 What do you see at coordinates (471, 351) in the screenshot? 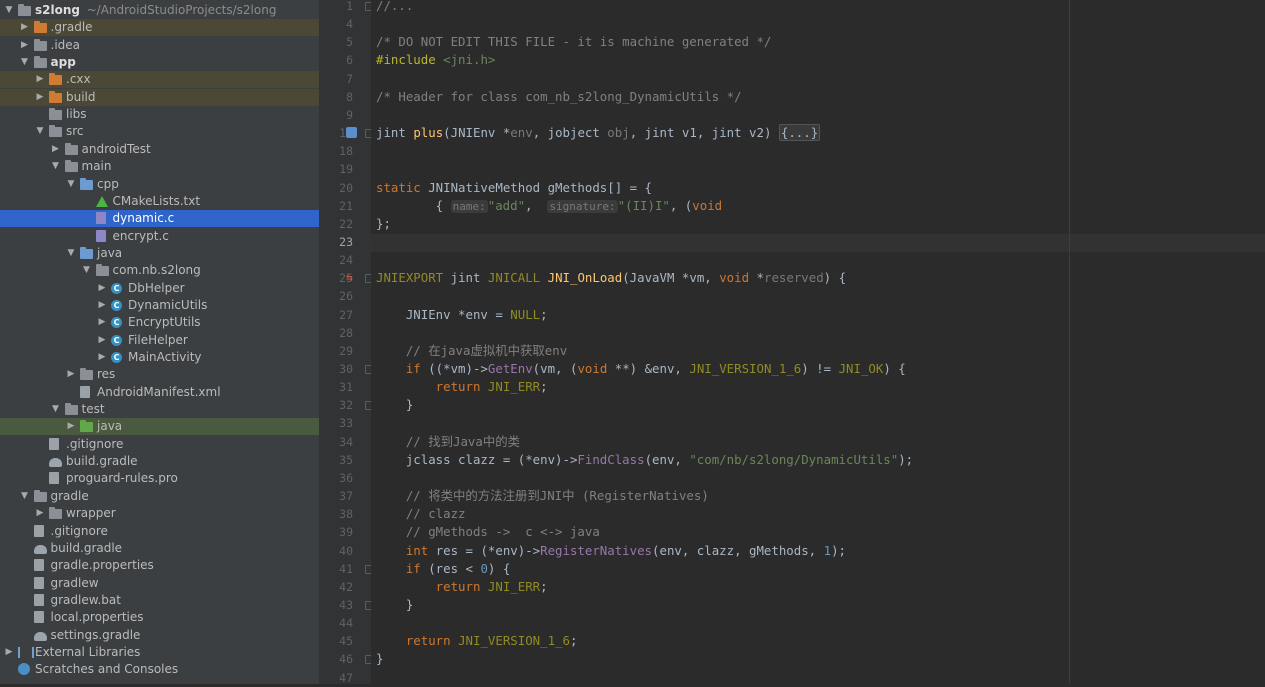
I see `code-line: // 在java虚拟机中获取env` at bounding box center [471, 351].